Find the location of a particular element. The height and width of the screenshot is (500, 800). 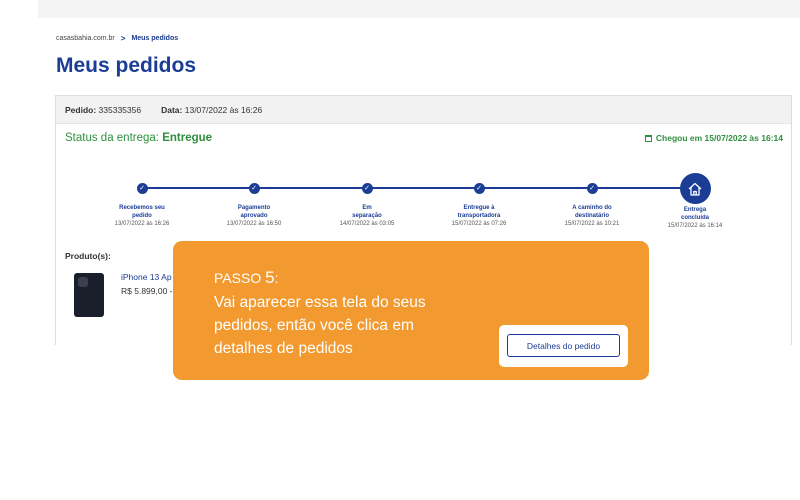

arrival-info: Chegou em 15/07/2022 às 16:14 is located at coordinates (713, 138).